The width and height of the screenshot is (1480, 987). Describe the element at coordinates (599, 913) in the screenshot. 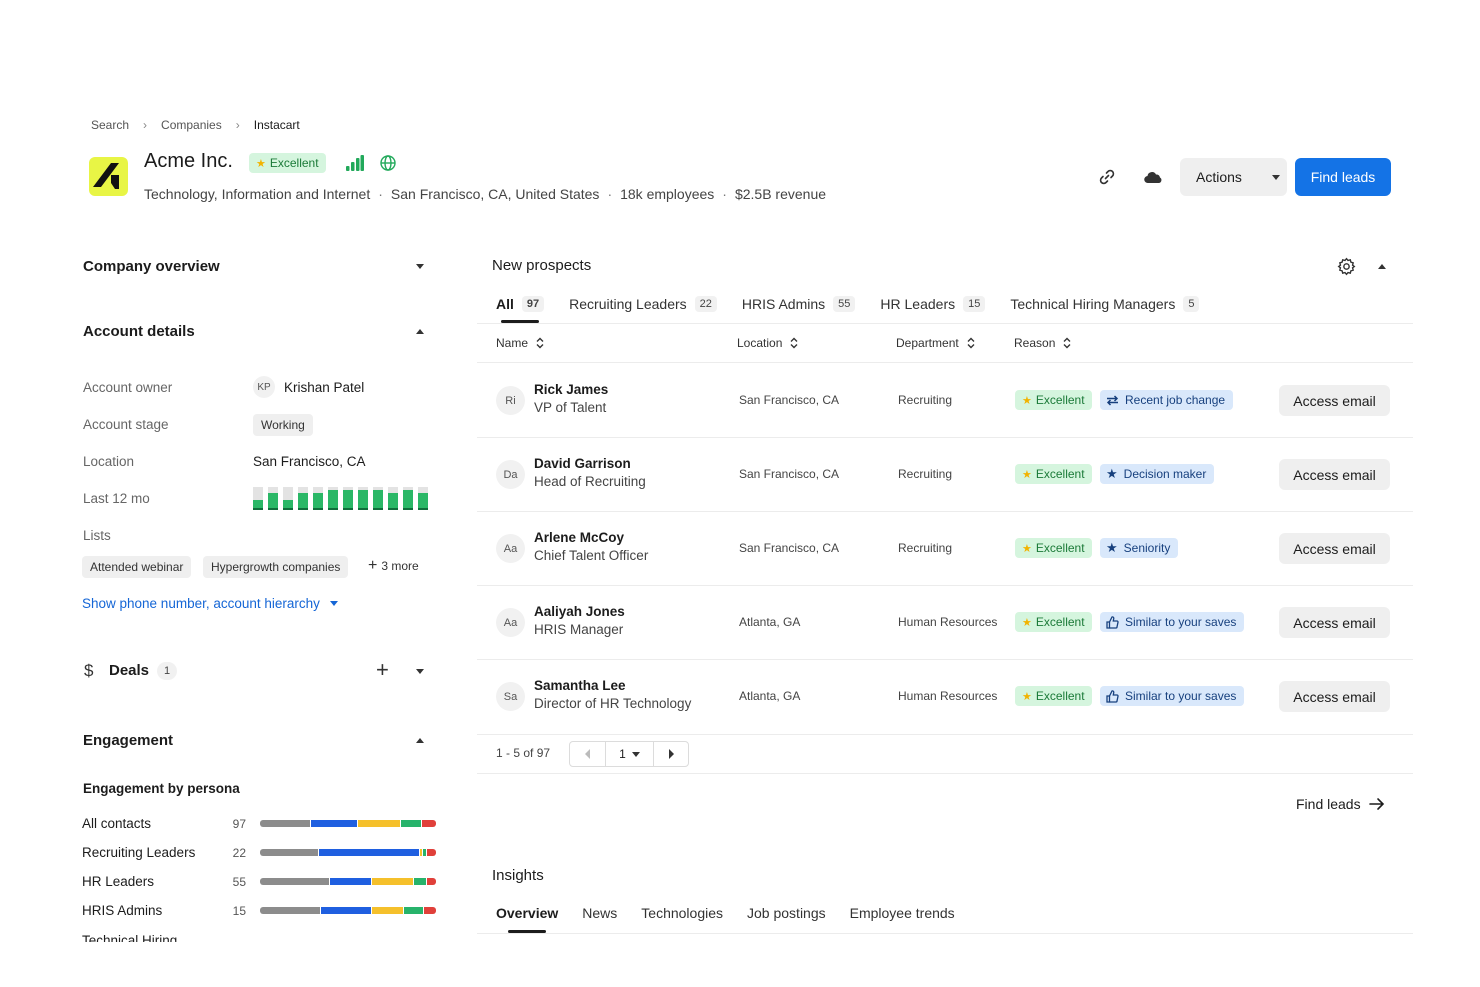

I see `tab-news: News` at that location.